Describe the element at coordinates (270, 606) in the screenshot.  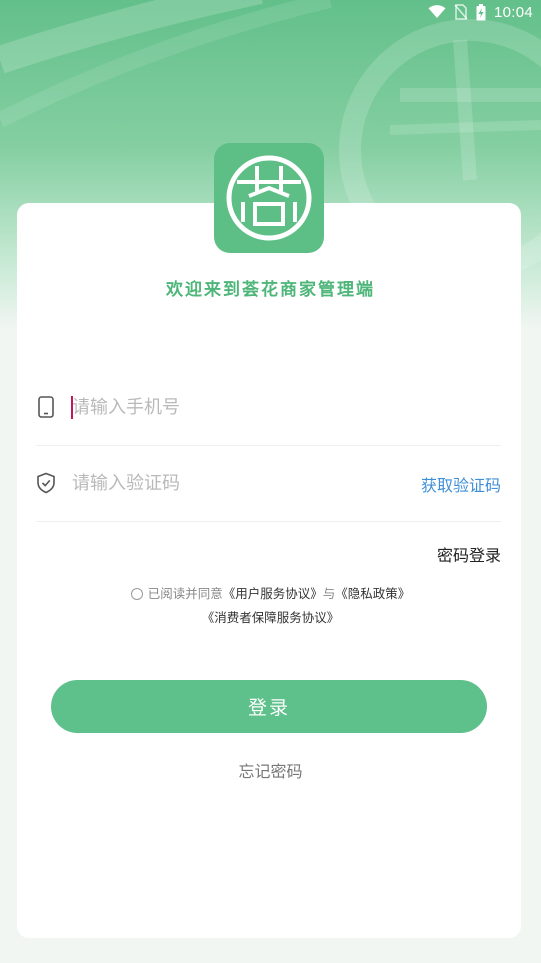
I see `agreement-section: 已阅读并同意《用户服务协议》与《隐私政策》 《消费者保障服务协议》` at that location.